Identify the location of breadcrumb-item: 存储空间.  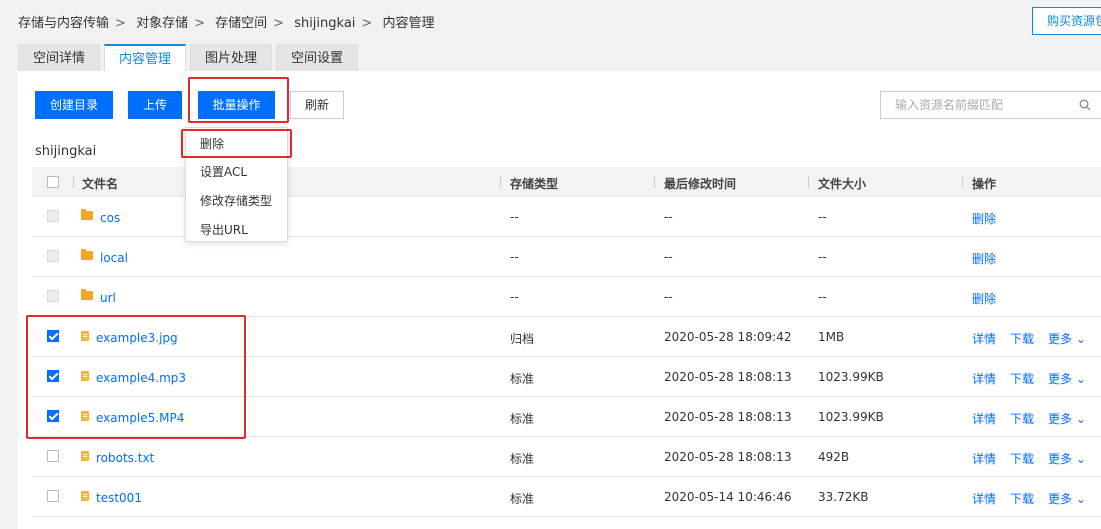
(241, 23).